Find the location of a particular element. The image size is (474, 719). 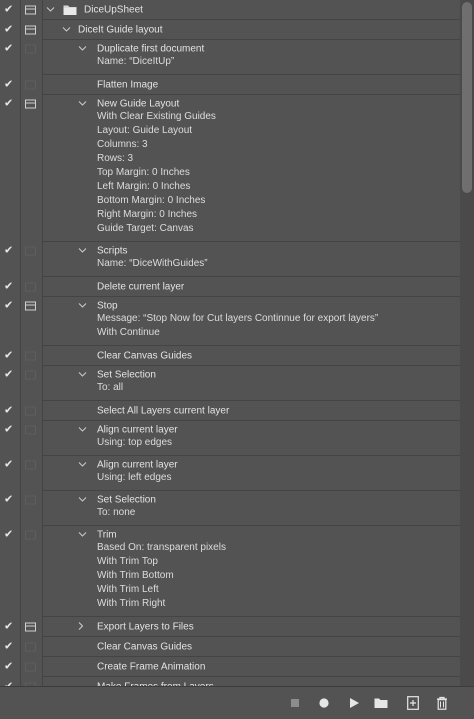

action-row: ✔ Set Selection To: all is located at coordinates (230, 383).